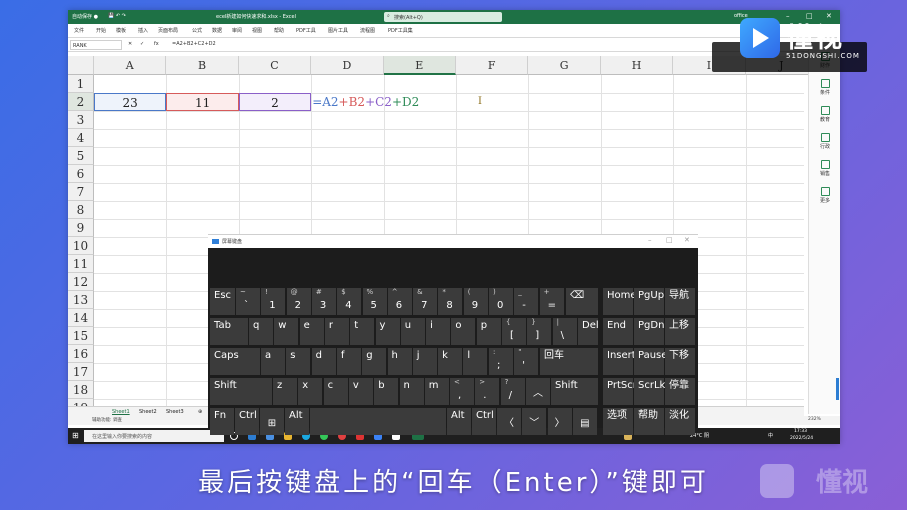 The height and width of the screenshot is (510, 907). What do you see at coordinates (588, 331) in the screenshot?
I see `key-del: Del` at bounding box center [588, 331].